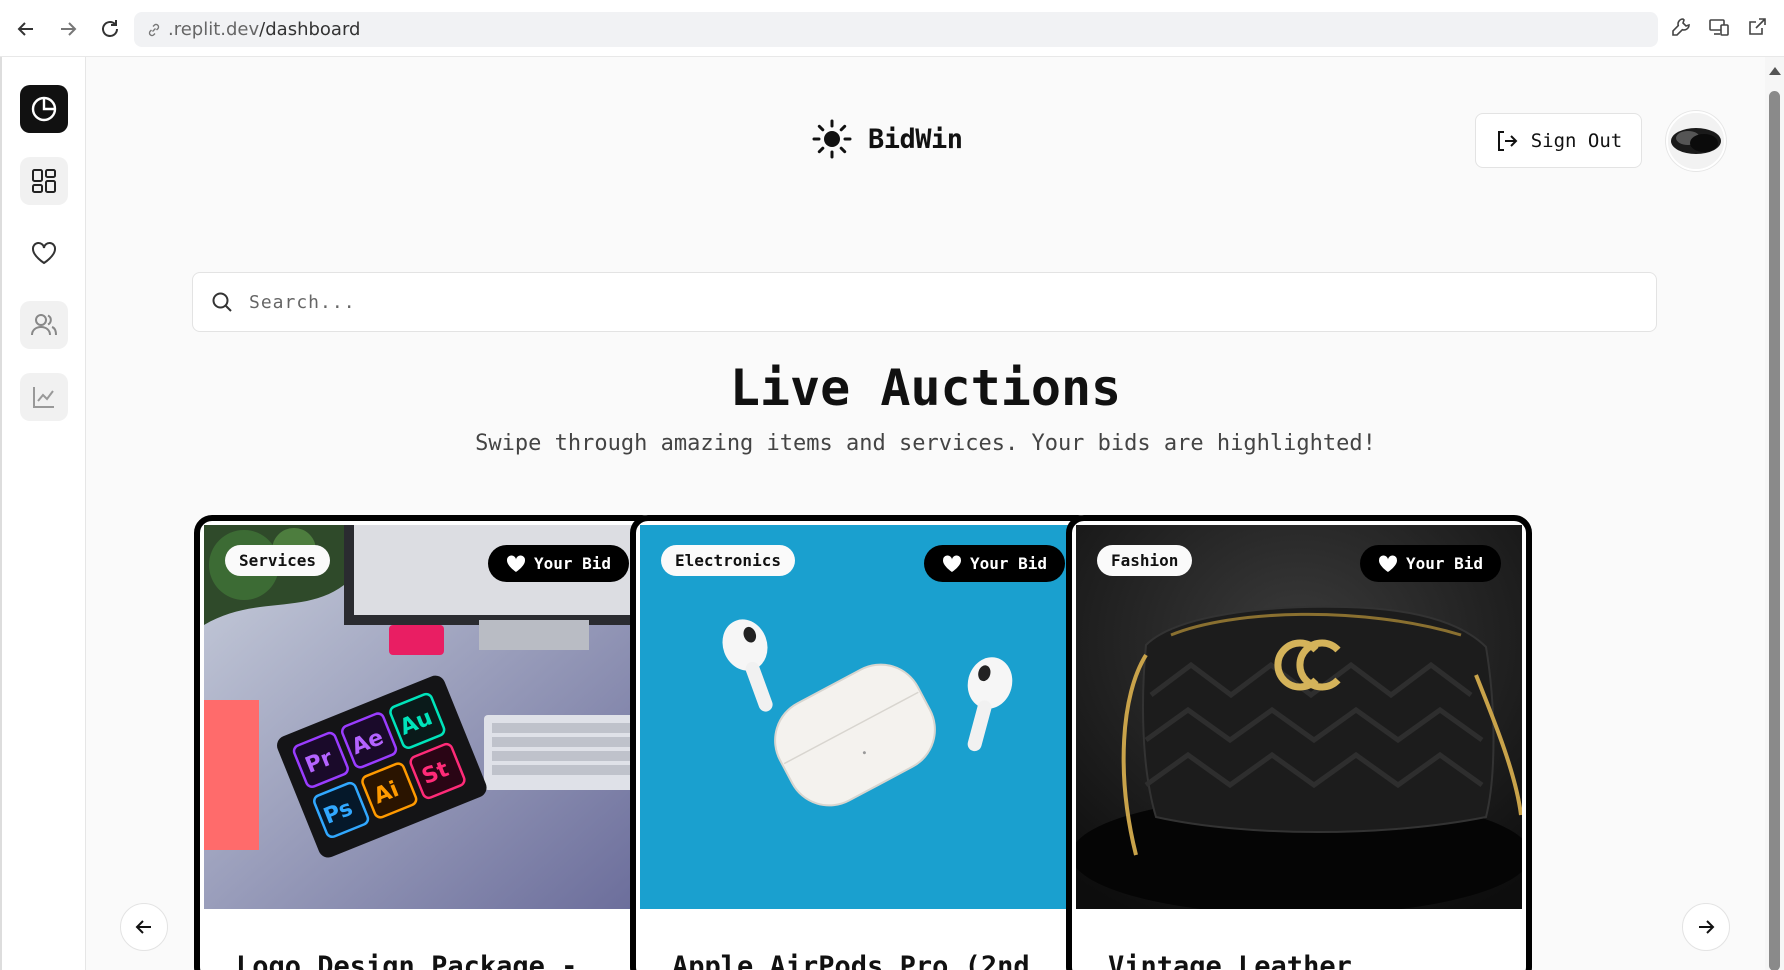  I want to click on grid-icon, so click(44, 181).